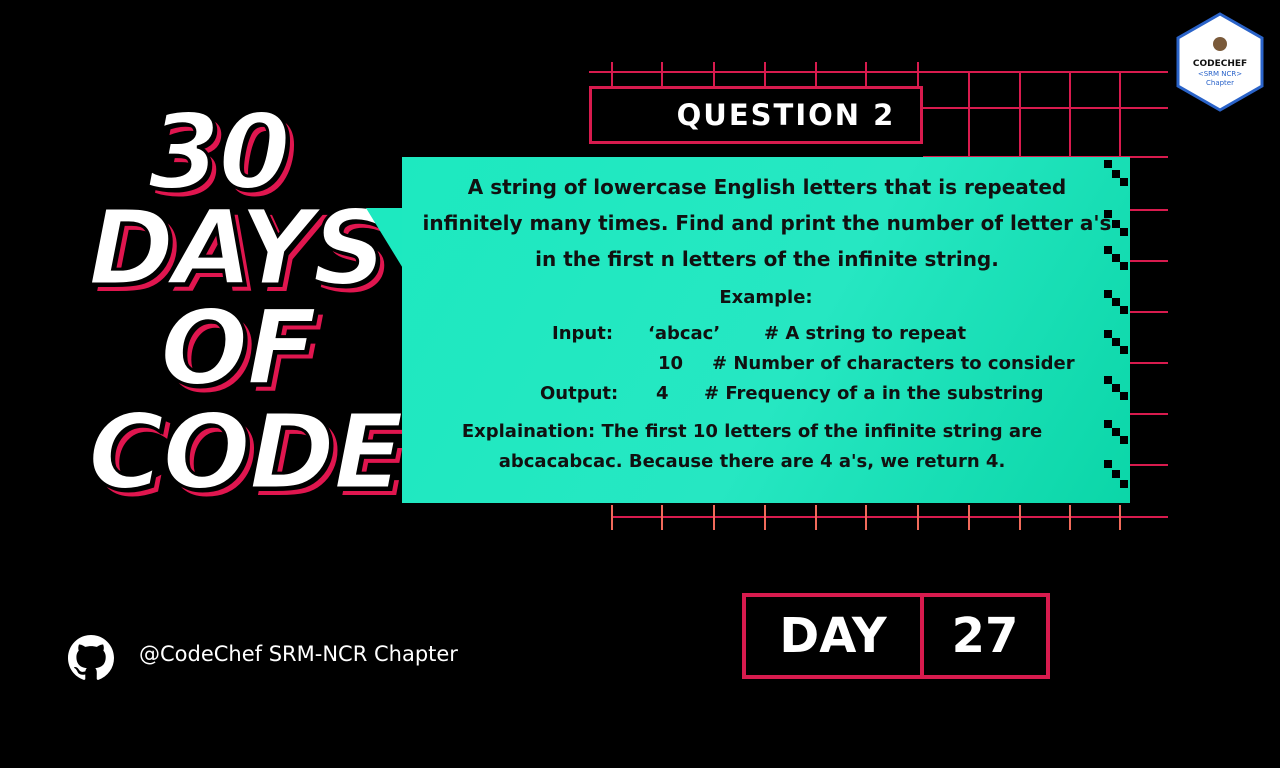 The image size is (1280, 768). I want to click on codechef-badge: CODECHEF <SRM NCR> Chapter, so click(1220, 62).